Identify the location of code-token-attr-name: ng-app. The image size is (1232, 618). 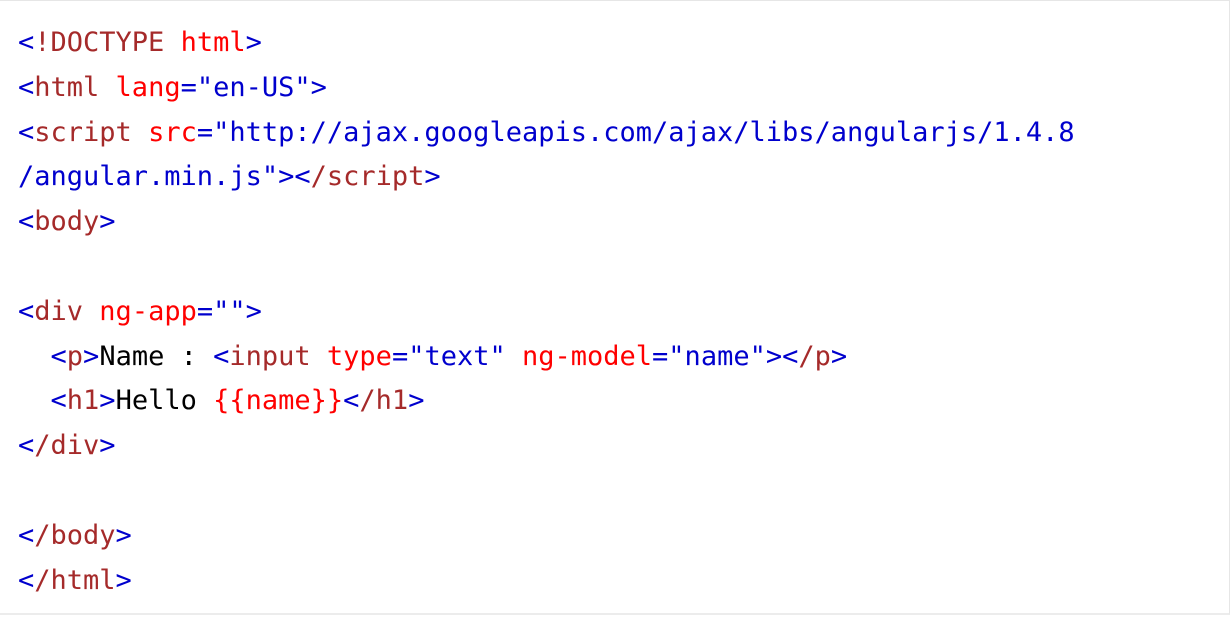
(140, 311).